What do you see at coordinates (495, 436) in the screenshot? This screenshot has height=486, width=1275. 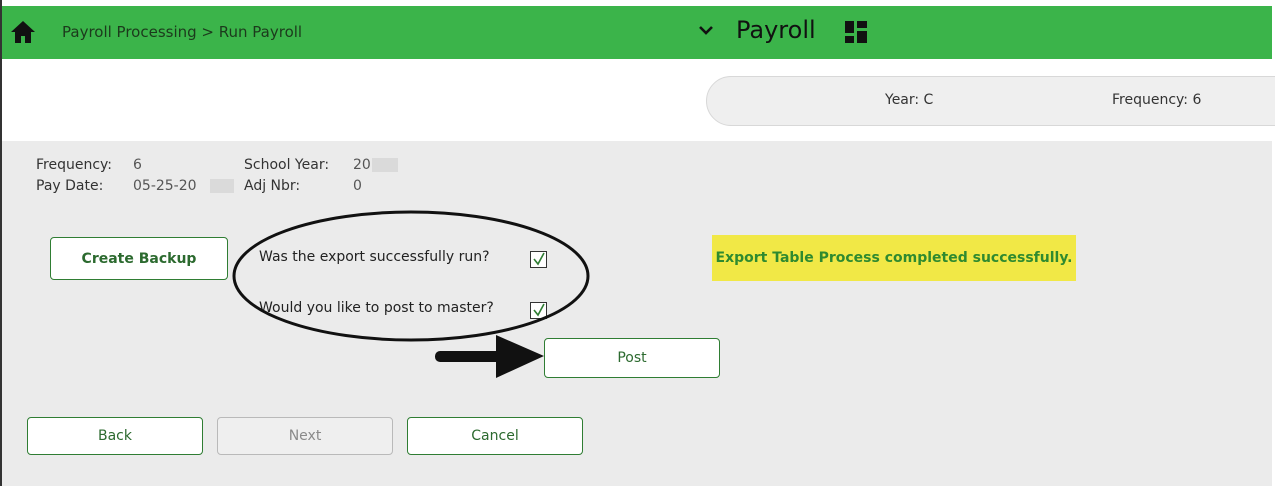 I see `cancel-button: Cancel` at bounding box center [495, 436].